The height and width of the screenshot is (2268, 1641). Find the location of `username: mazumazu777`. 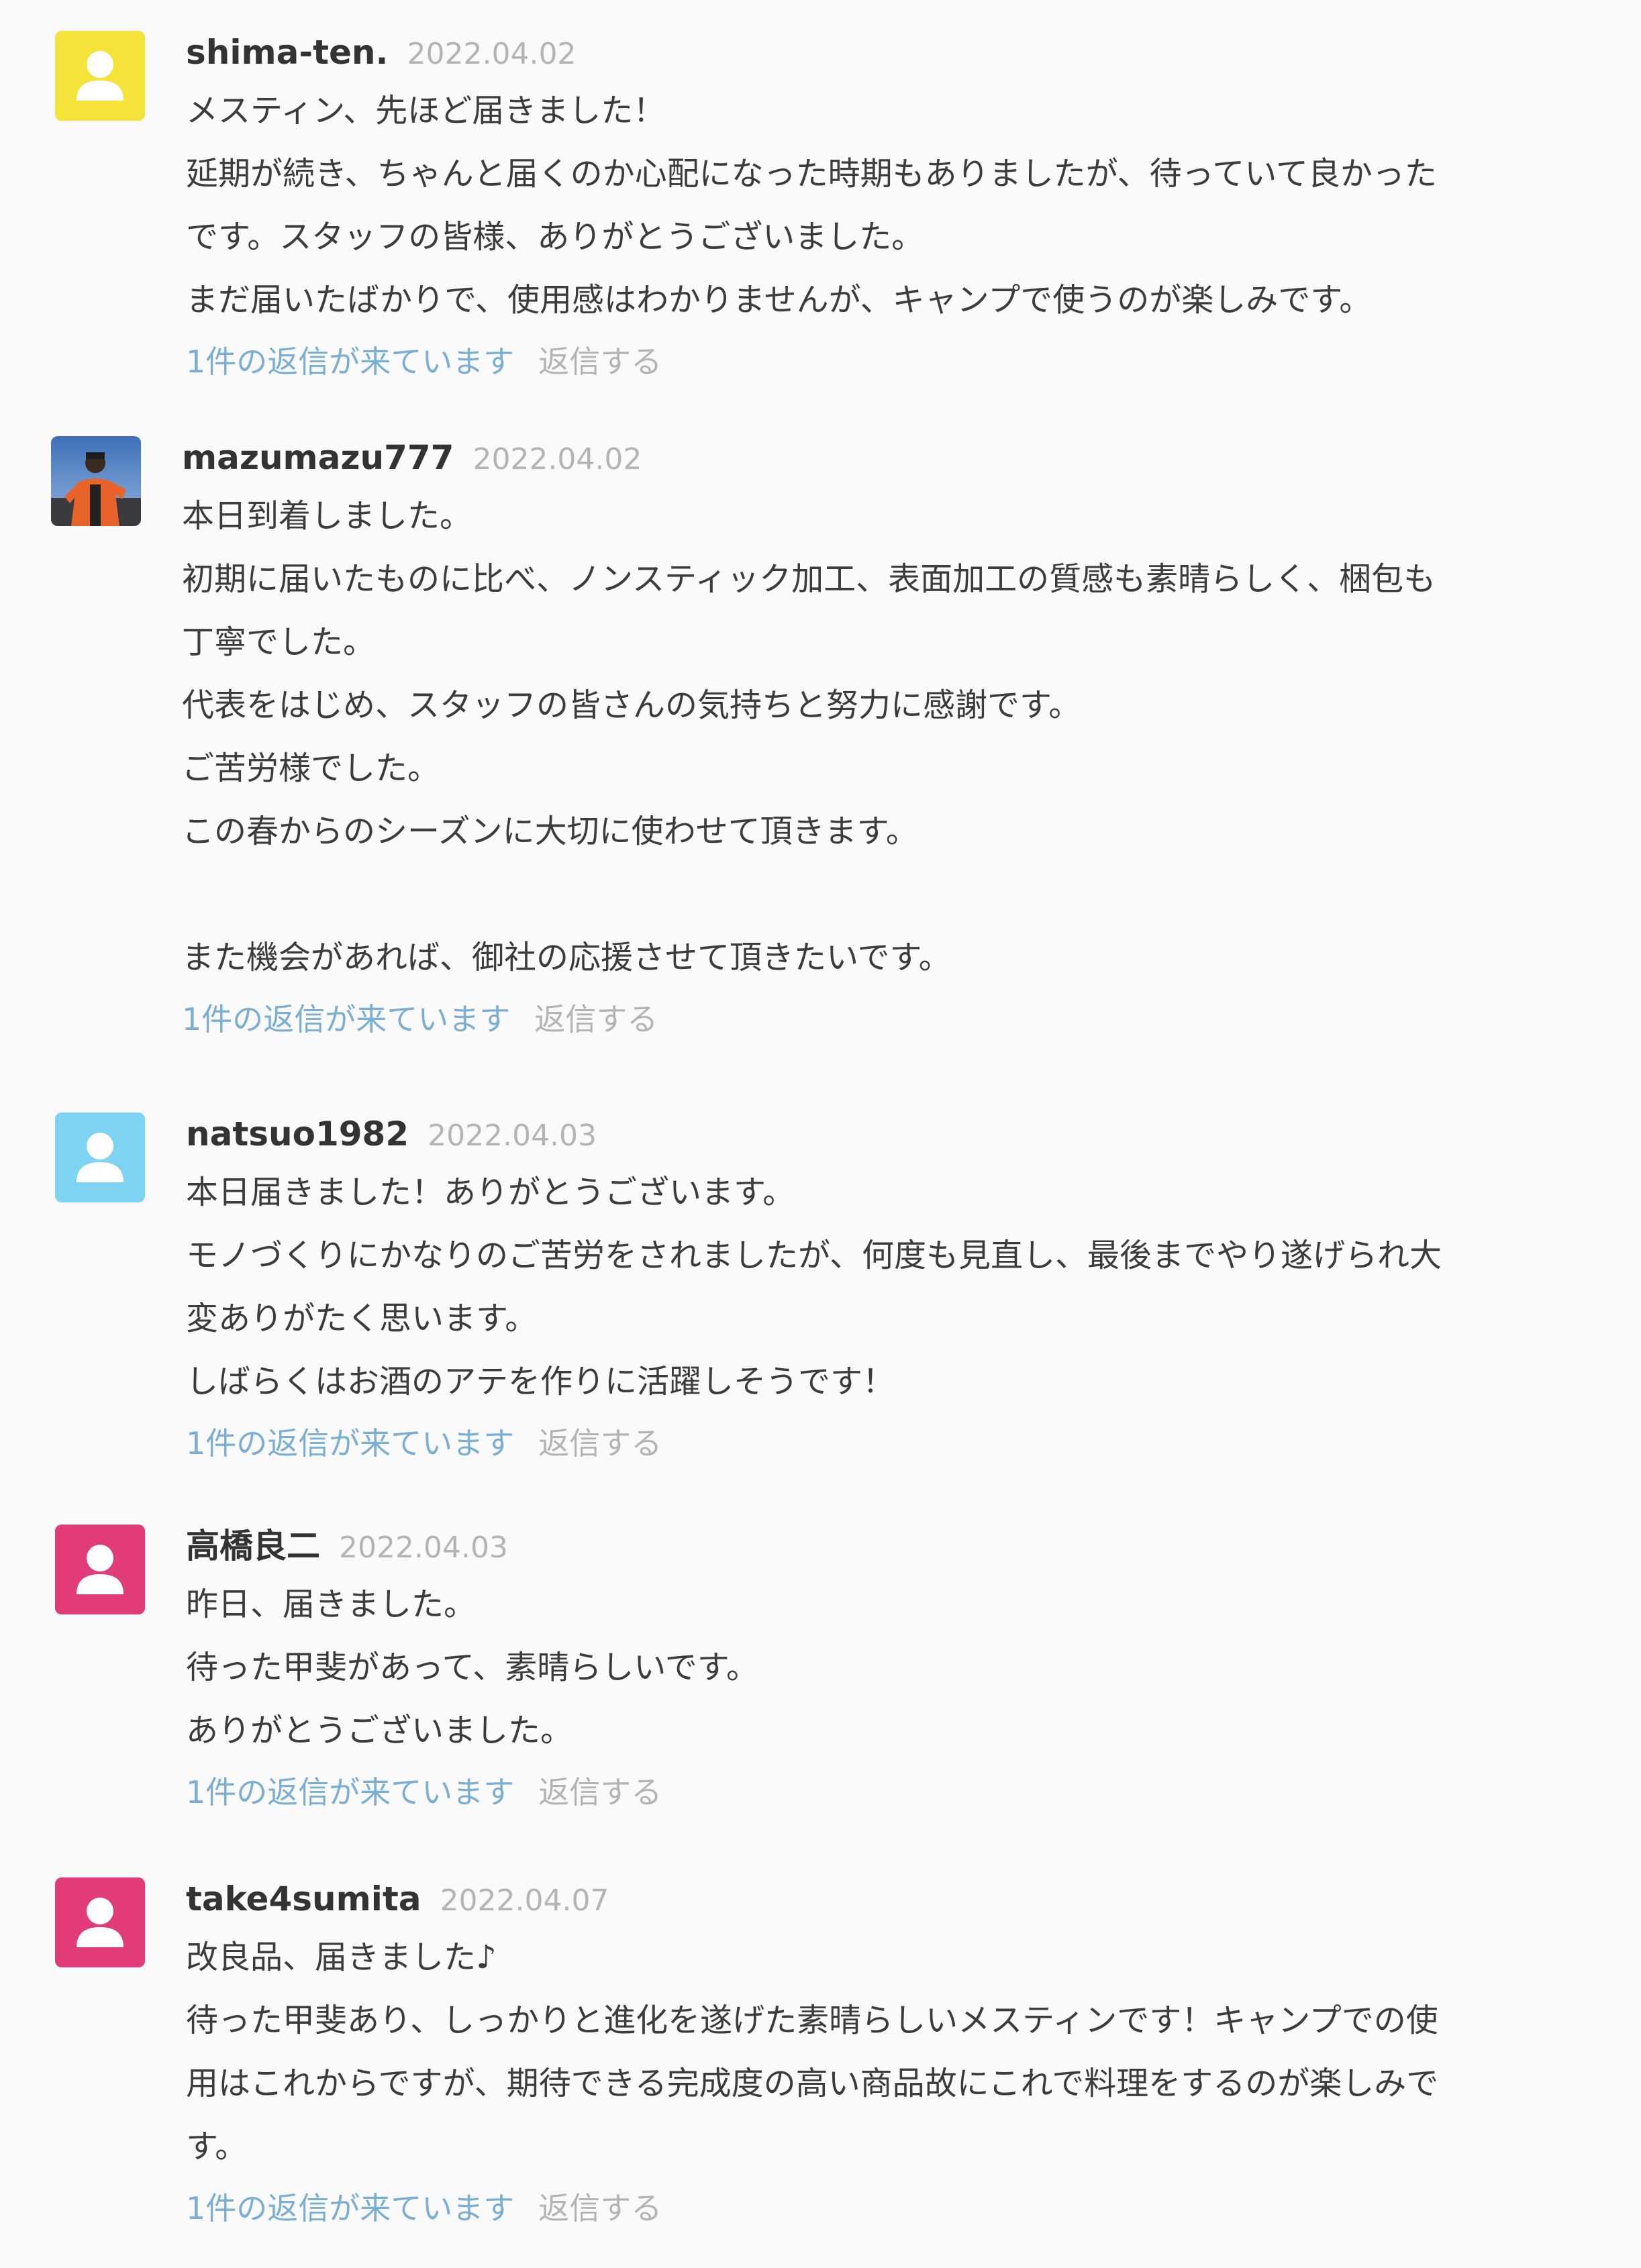

username: mazumazu777 is located at coordinates (318, 457).